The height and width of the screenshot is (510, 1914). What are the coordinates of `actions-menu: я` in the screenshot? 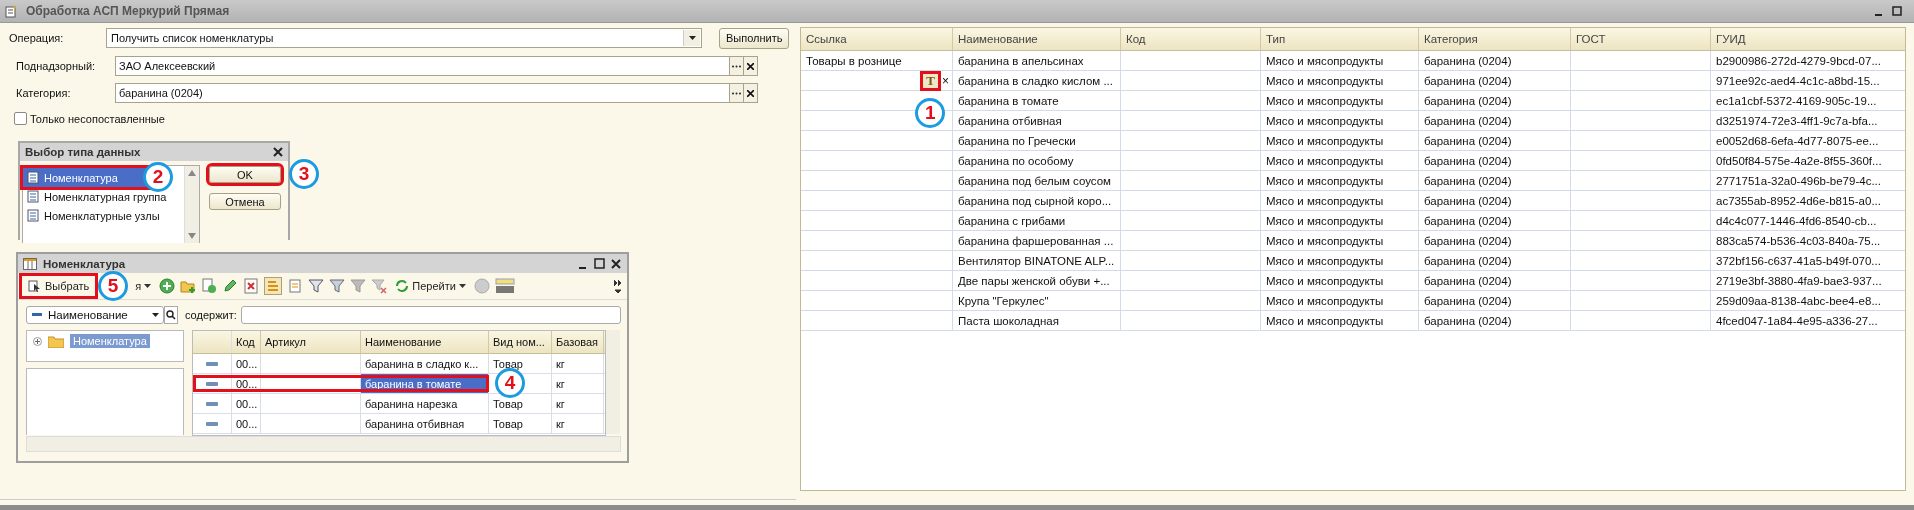 It's located at (143, 286).